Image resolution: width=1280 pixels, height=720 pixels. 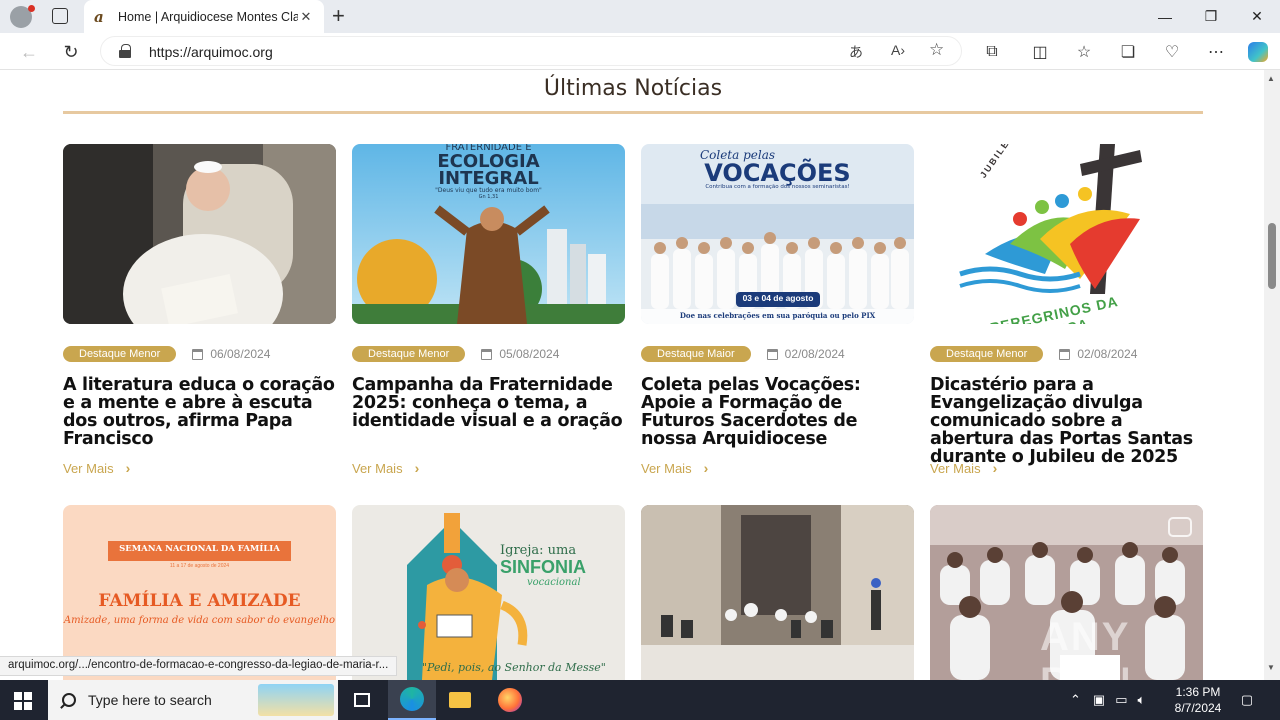 What do you see at coordinates (1075, 700) in the screenshot?
I see `tray-chevron-icon: ⌃` at bounding box center [1075, 700].